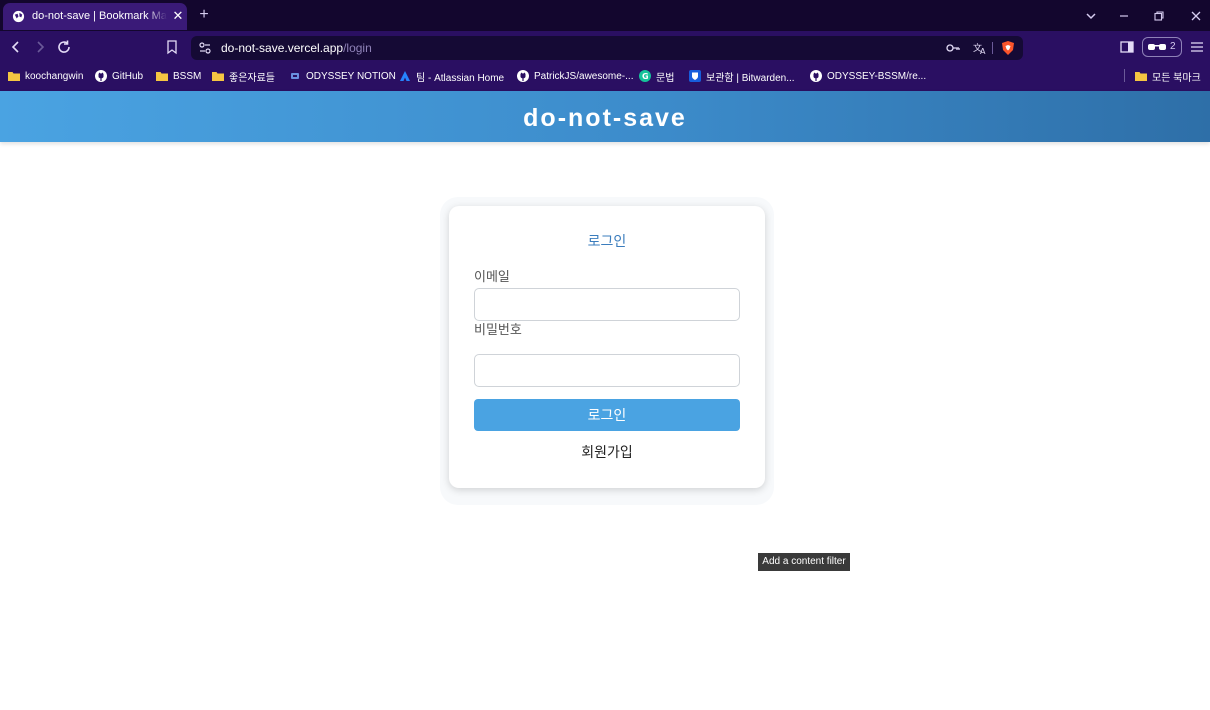 This screenshot has width=1210, height=710. What do you see at coordinates (607, 347) in the screenshot?
I see `login-card: 로그인 이메일 비밀번호 로그인 회원가입` at bounding box center [607, 347].